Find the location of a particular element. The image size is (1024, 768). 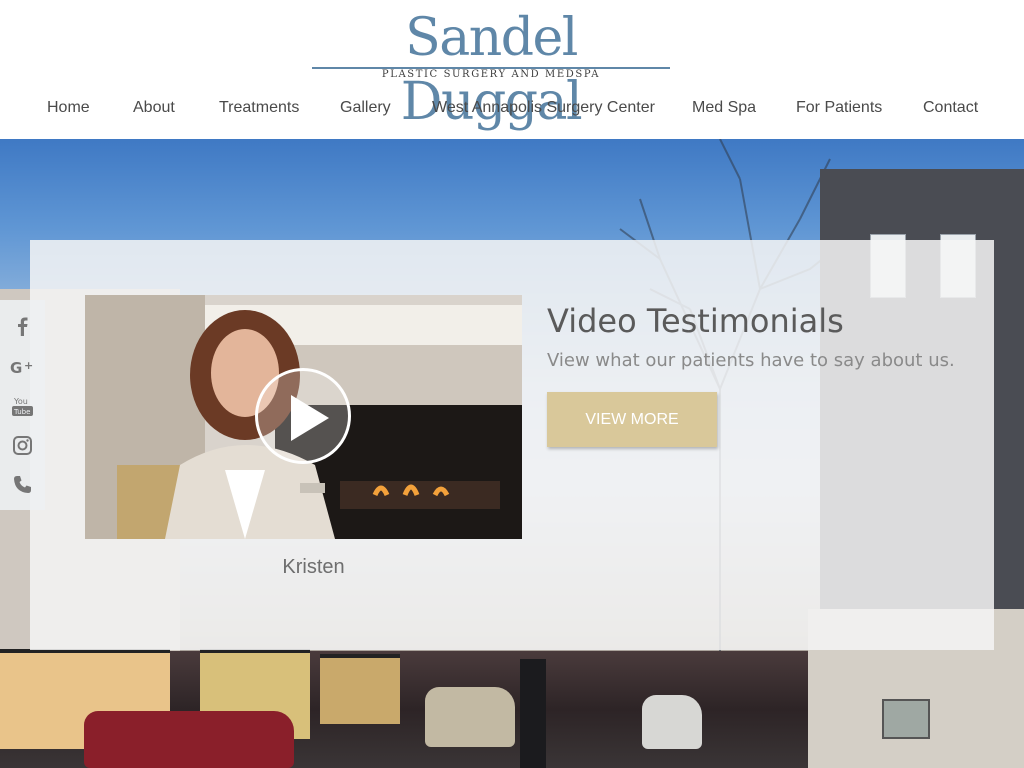

instagram-icon is located at coordinates (22, 445).